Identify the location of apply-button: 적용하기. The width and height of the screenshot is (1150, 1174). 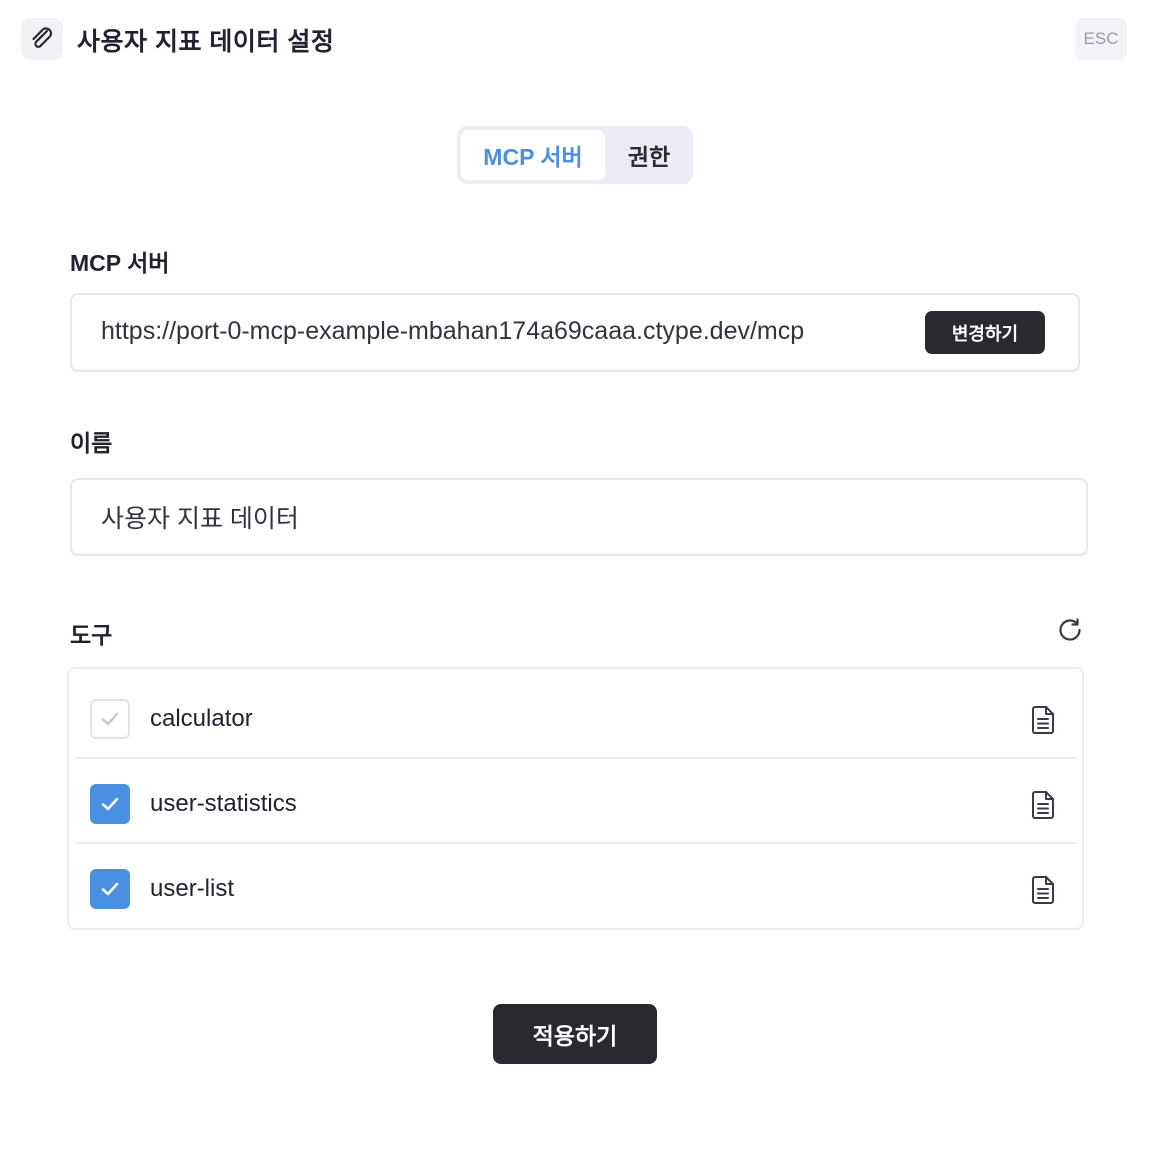
(575, 1034).